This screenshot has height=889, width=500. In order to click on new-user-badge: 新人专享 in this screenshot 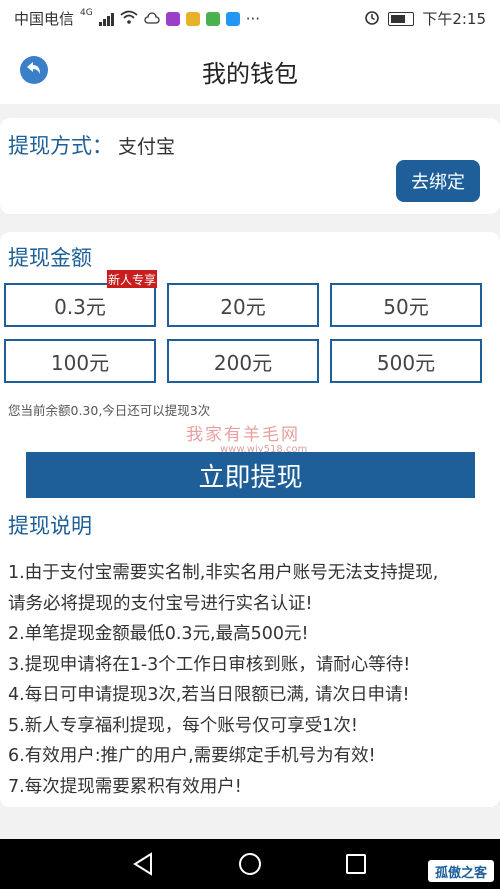, I will do `click(132, 279)`.